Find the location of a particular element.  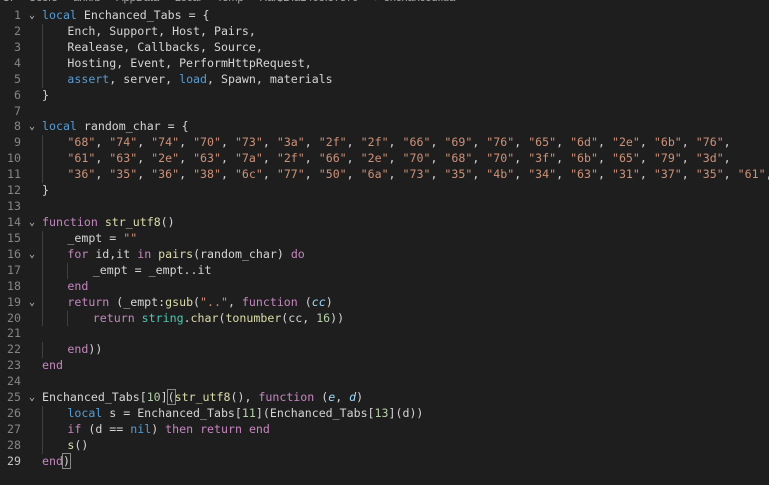

line-number: 8 is located at coordinates (17, 126).